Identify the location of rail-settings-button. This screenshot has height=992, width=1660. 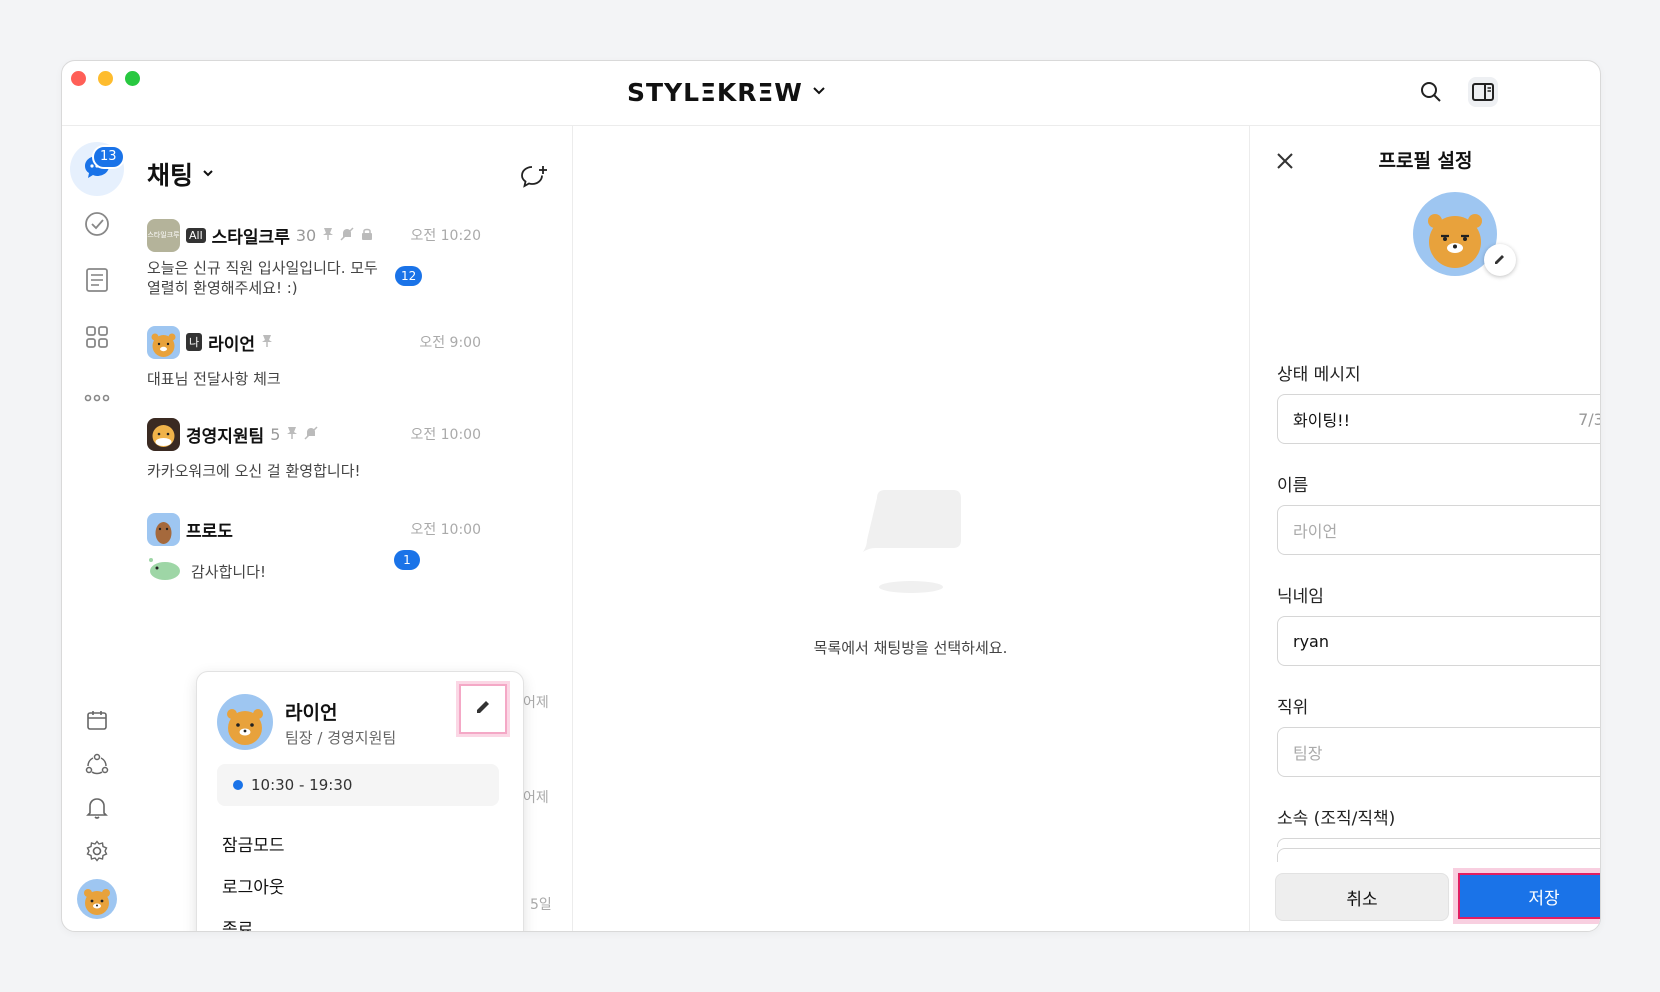
(97, 853).